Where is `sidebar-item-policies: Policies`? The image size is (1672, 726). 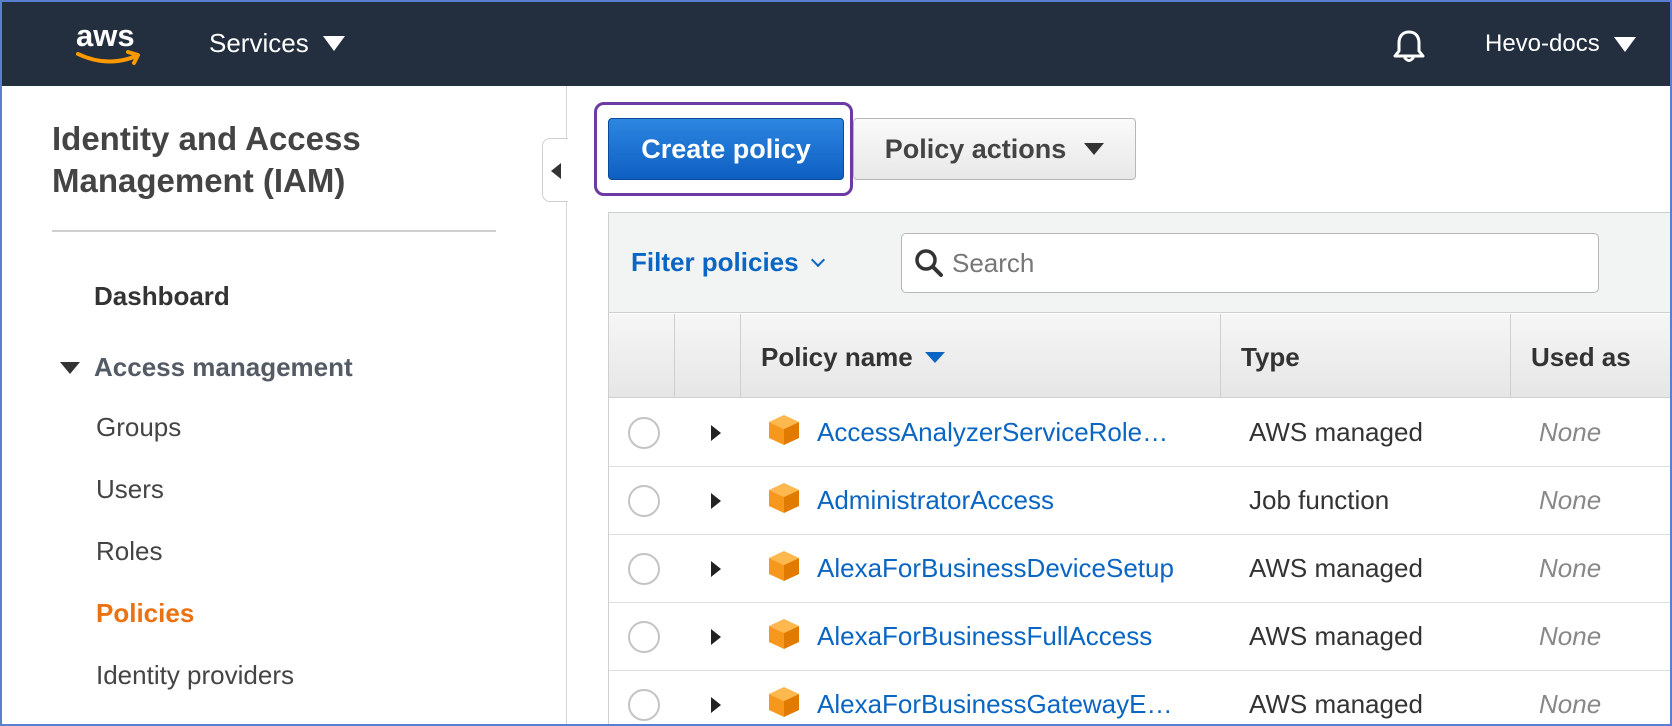 sidebar-item-policies: Policies is located at coordinates (145, 613).